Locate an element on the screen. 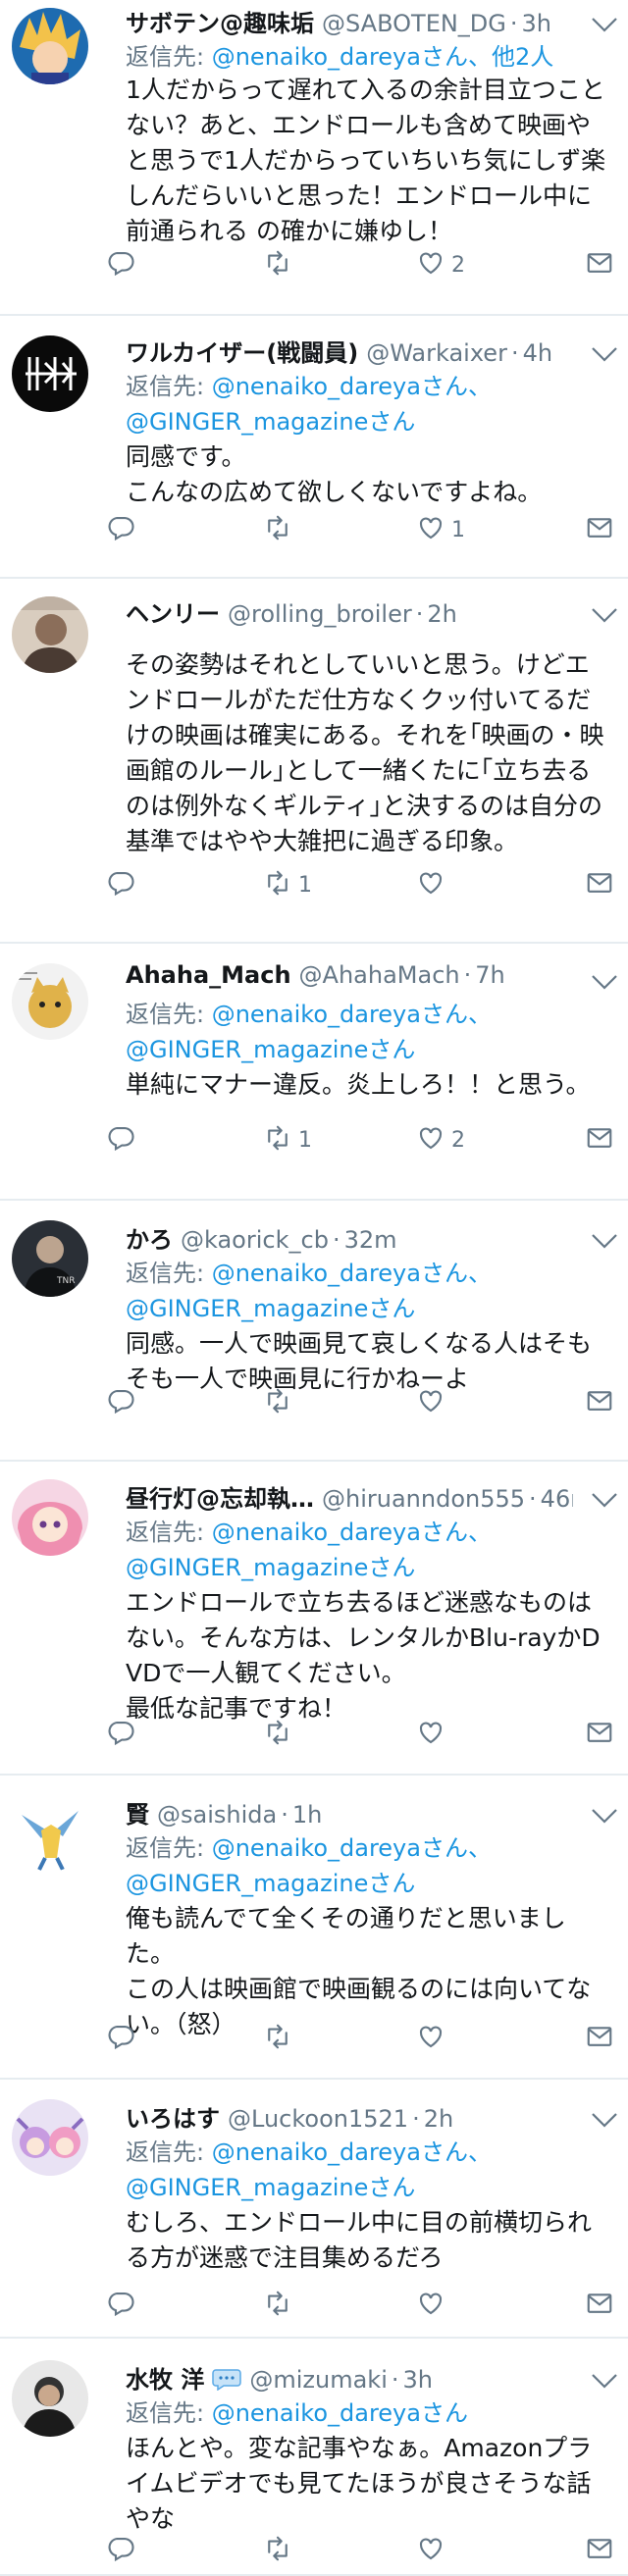  user-handle: @saishida is located at coordinates (217, 1815).